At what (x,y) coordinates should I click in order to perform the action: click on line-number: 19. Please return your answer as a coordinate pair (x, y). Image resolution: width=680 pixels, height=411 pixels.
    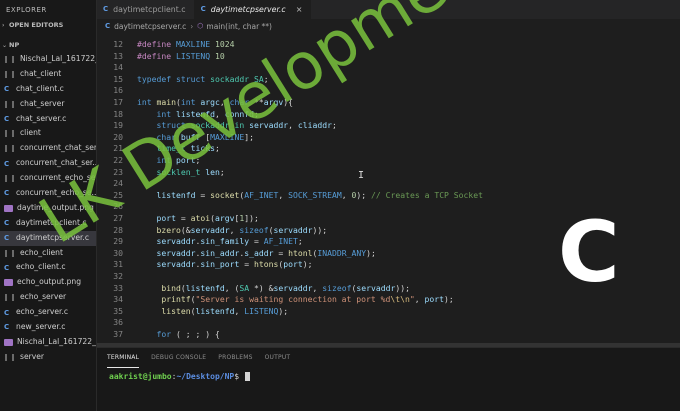
    Looking at the image, I should click on (118, 125).